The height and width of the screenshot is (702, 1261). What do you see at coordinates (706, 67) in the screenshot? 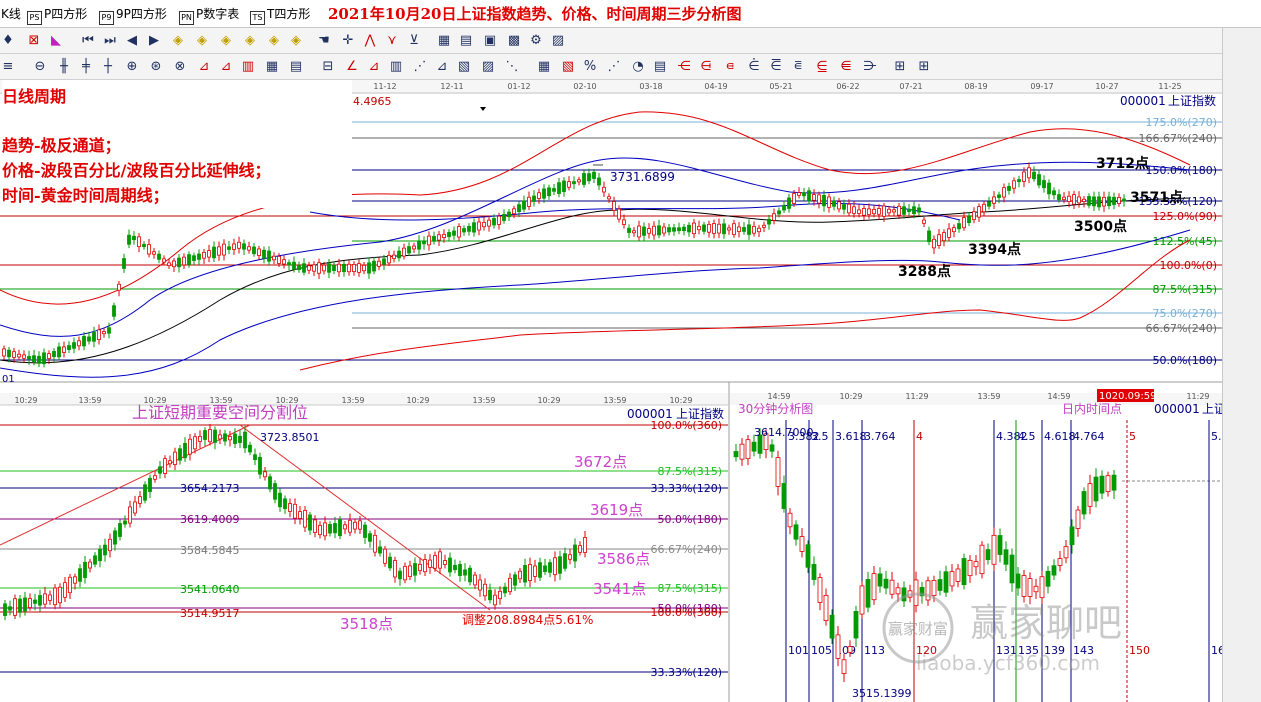
I see `price-tool-2-icon: ⋳` at bounding box center [706, 67].